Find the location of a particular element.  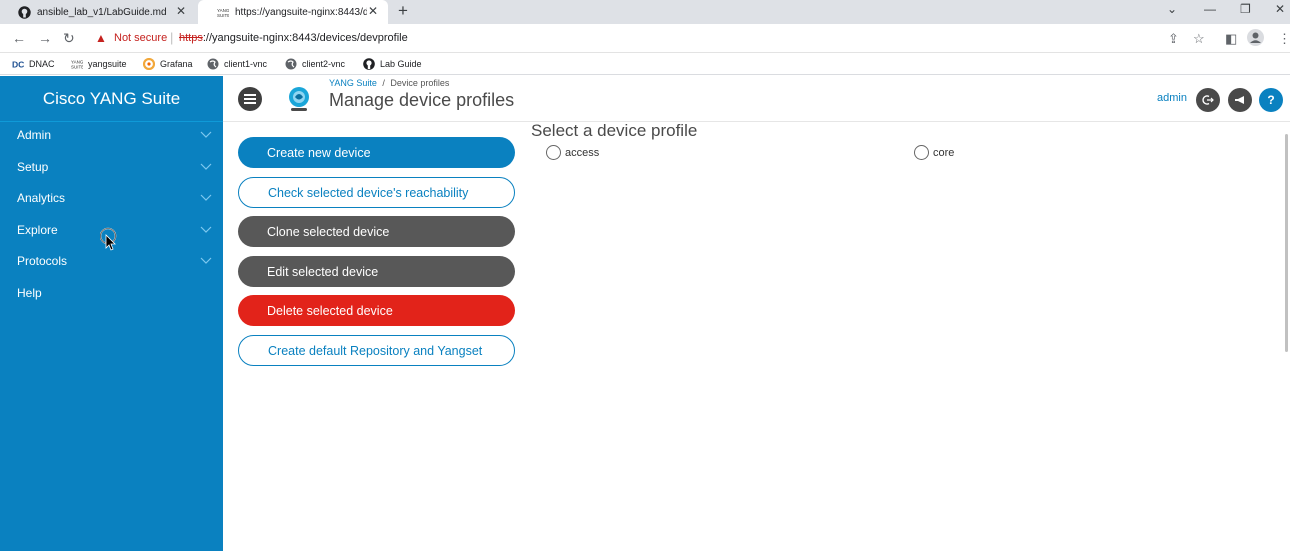

hamburger-menu-icon is located at coordinates (250, 99).